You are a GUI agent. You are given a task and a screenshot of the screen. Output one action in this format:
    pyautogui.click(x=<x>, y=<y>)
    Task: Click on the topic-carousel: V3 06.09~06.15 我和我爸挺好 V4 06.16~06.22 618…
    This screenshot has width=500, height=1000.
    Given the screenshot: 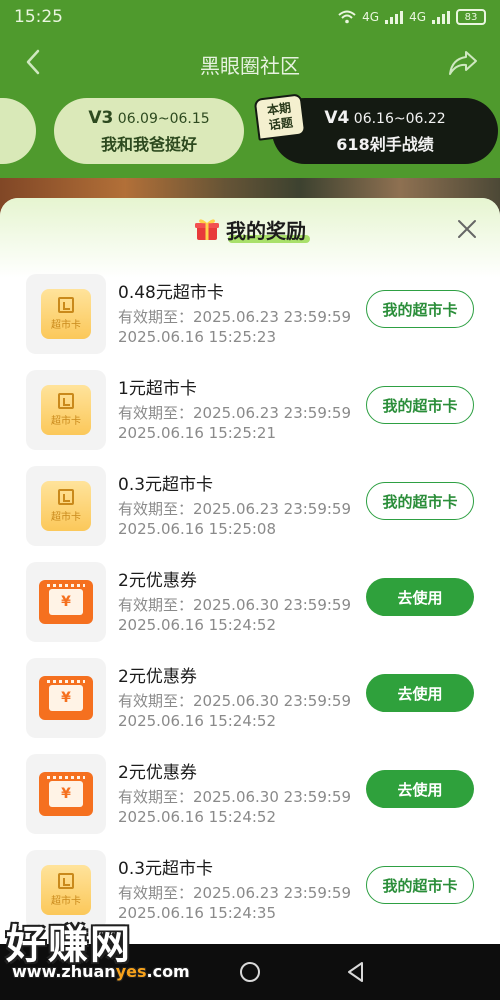 What is the action you would take?
    pyautogui.click(x=250, y=136)
    